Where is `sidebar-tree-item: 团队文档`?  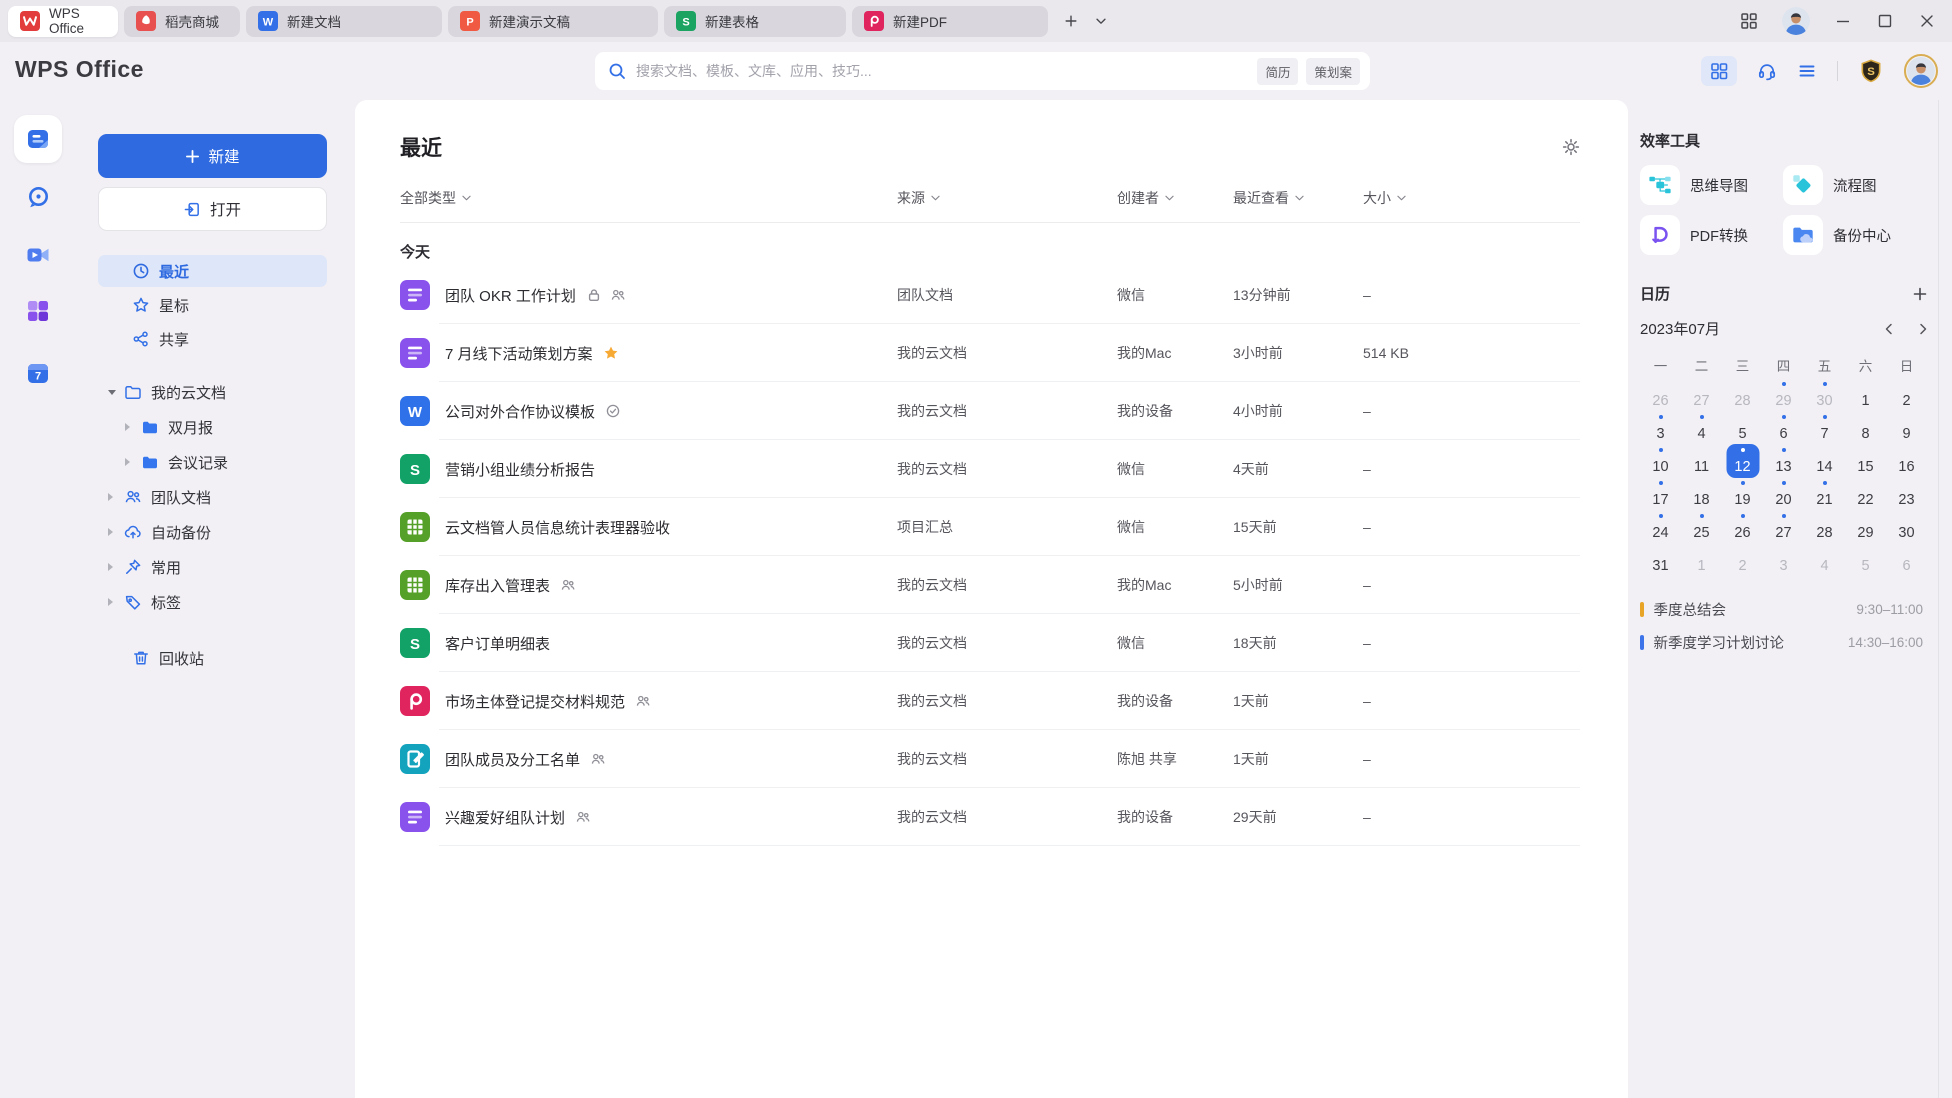
sidebar-tree-item: 团队文档 is located at coordinates (212, 497).